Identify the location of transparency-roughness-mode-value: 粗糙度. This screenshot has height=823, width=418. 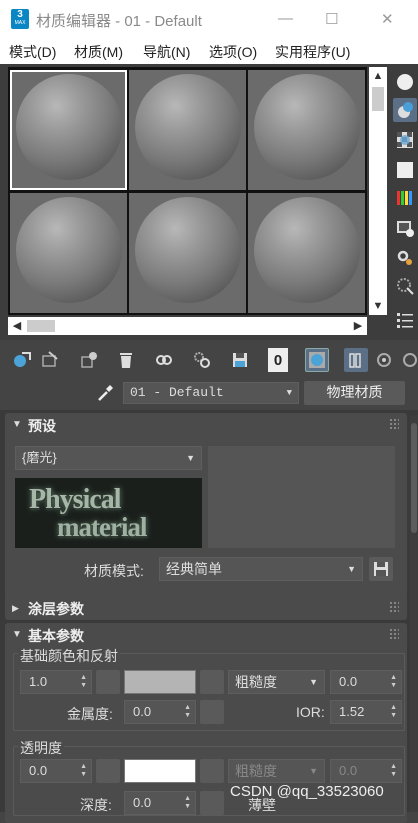
(256, 771).